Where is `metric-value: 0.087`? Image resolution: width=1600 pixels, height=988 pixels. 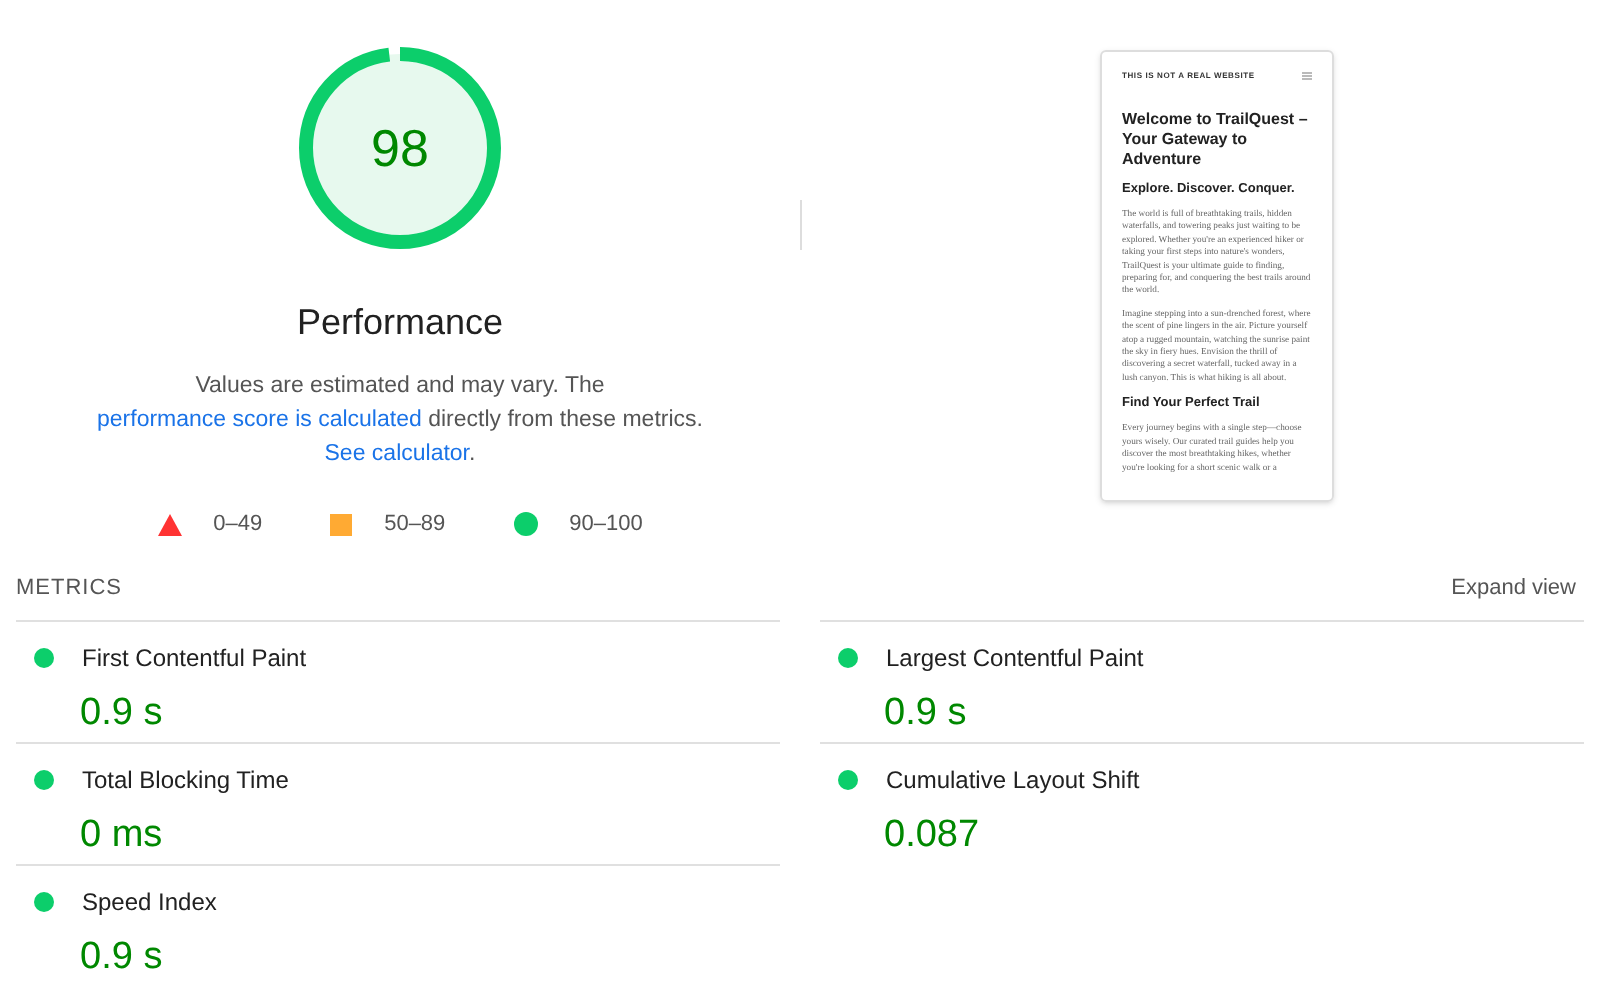
metric-value: 0.087 is located at coordinates (932, 836).